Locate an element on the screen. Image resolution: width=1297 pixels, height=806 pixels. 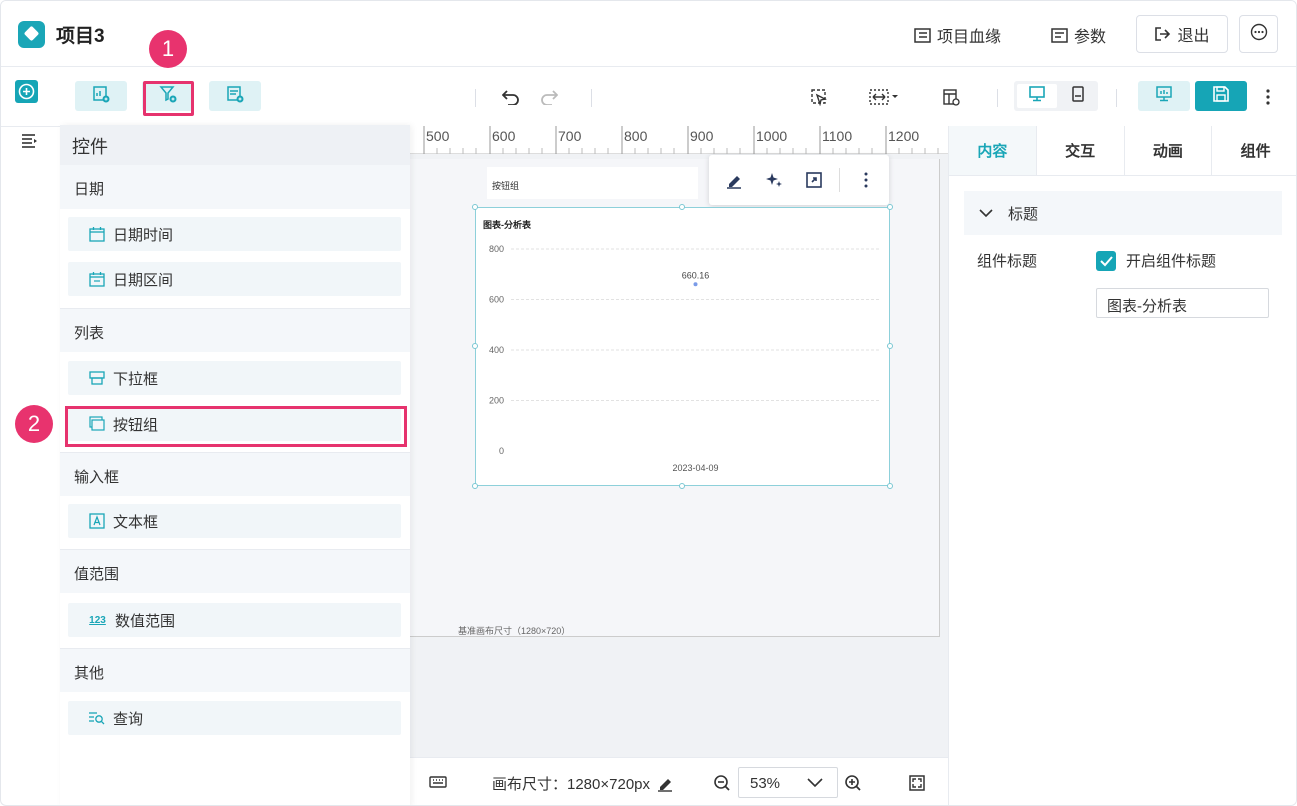
control-query: 查询 is located at coordinates (234, 718).